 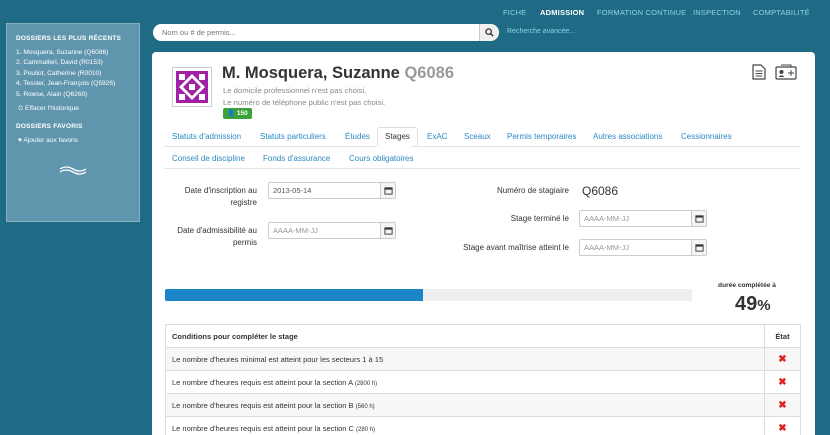 What do you see at coordinates (786, 72) in the screenshot?
I see `add-contact-card-icon` at bounding box center [786, 72].